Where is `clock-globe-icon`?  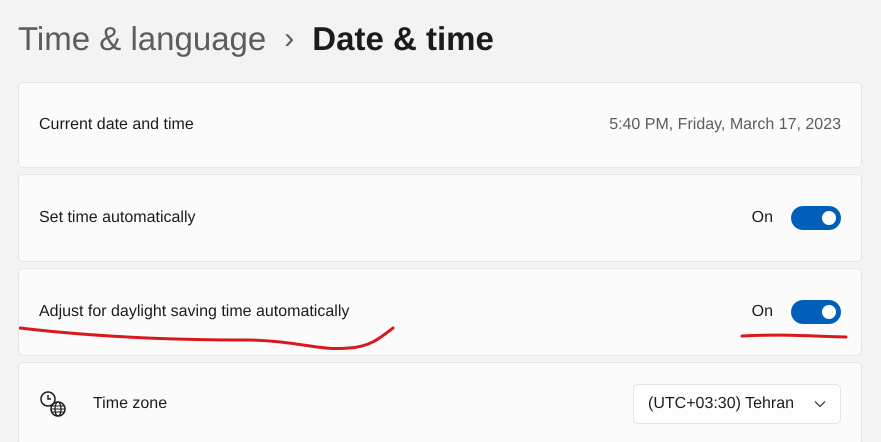
clock-globe-icon is located at coordinates (53, 404).